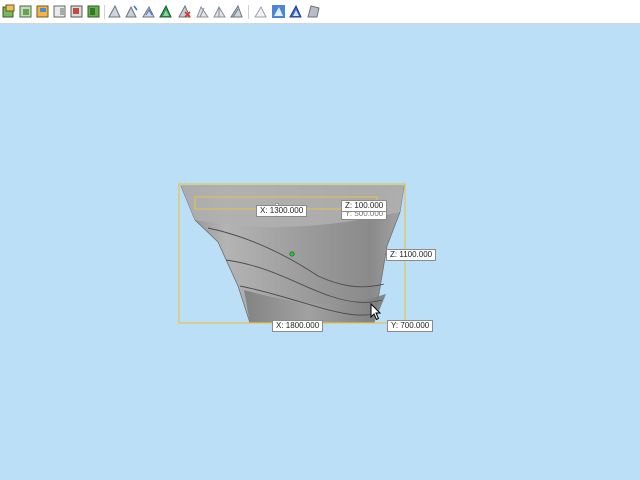 Image resolution: width=640 pixels, height=480 pixels. What do you see at coordinates (236, 11) in the screenshot?
I see `union-icon` at bounding box center [236, 11].